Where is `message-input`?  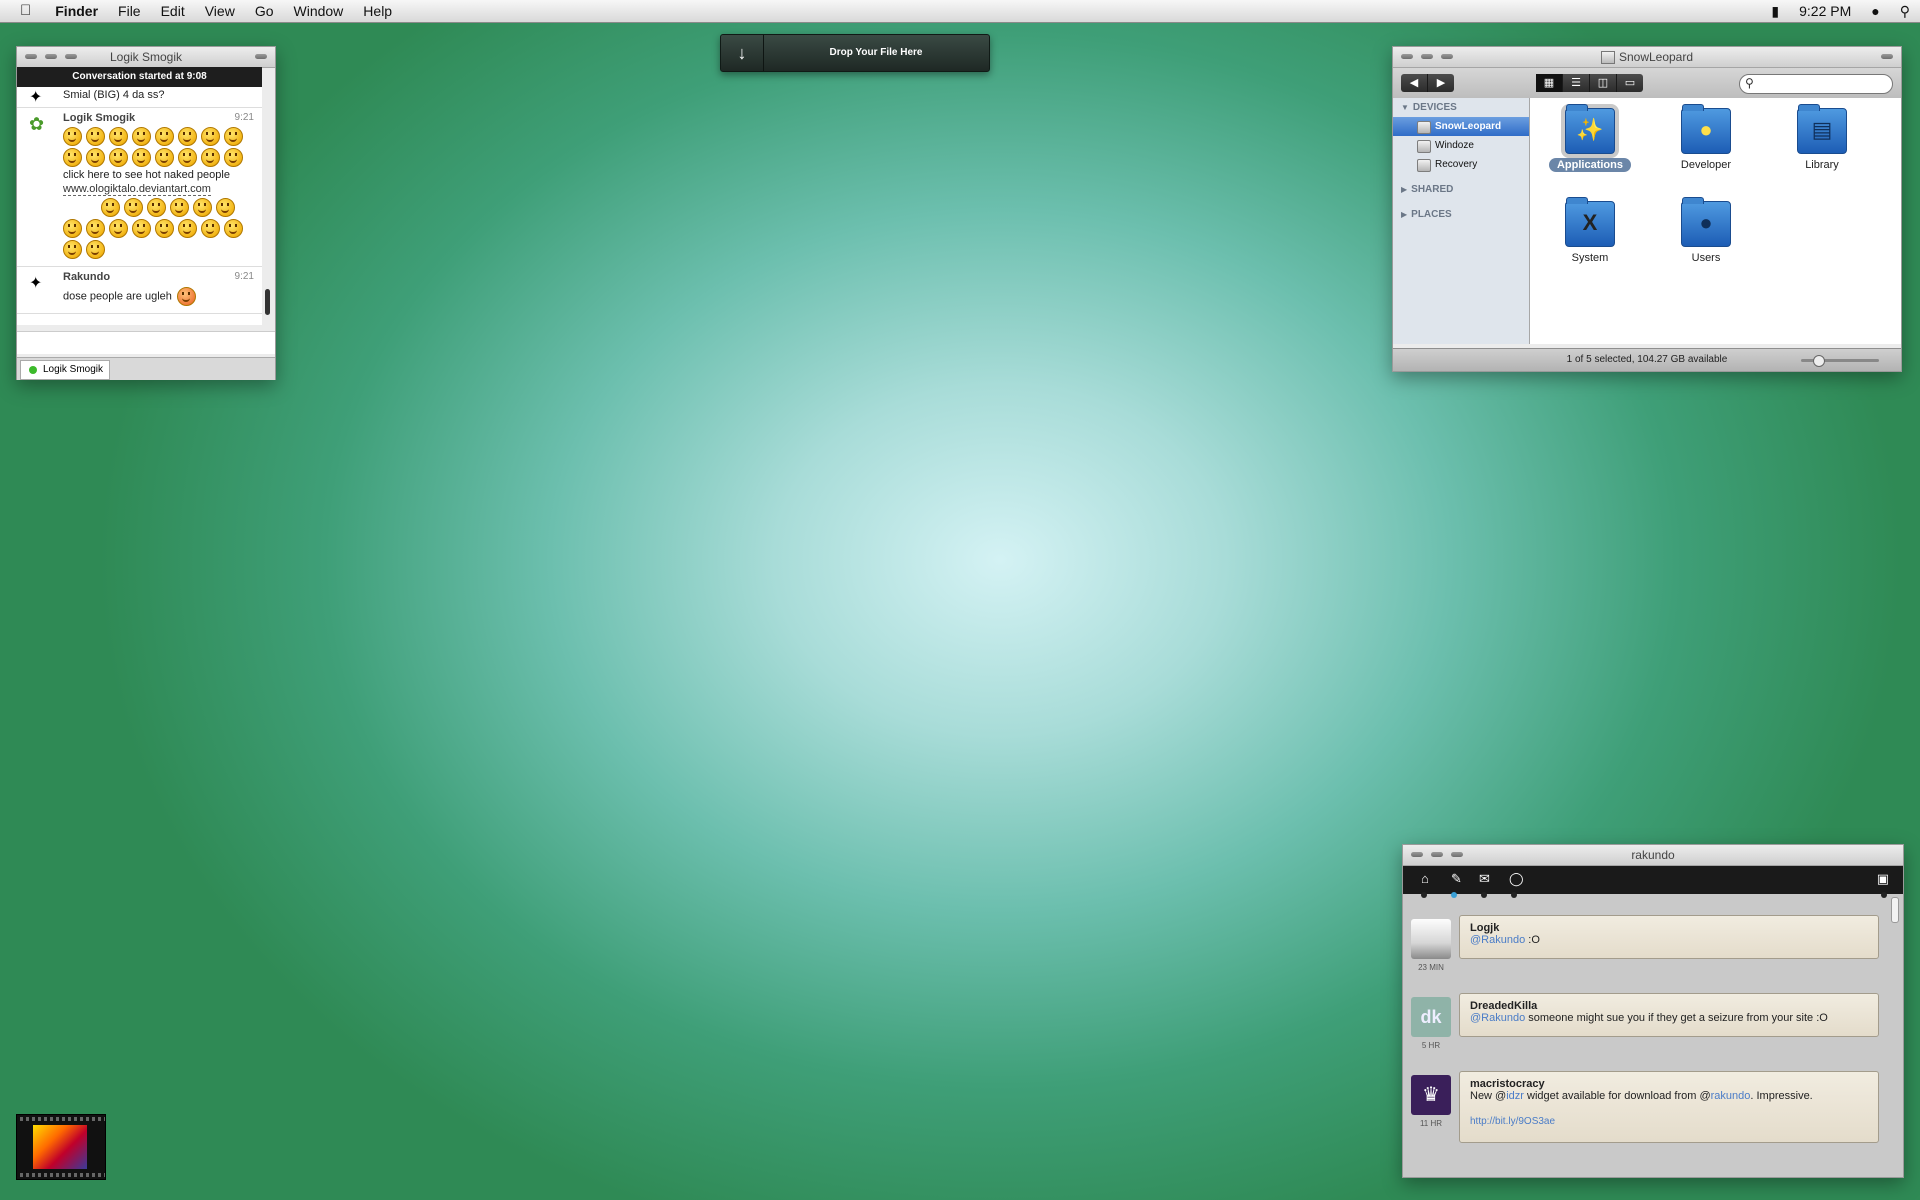
message-input is located at coordinates (146, 342).